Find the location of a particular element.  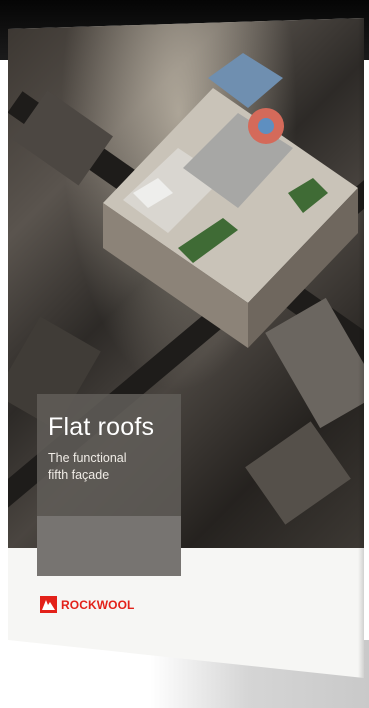

cover-title: Flat roofs is located at coordinates (101, 427).